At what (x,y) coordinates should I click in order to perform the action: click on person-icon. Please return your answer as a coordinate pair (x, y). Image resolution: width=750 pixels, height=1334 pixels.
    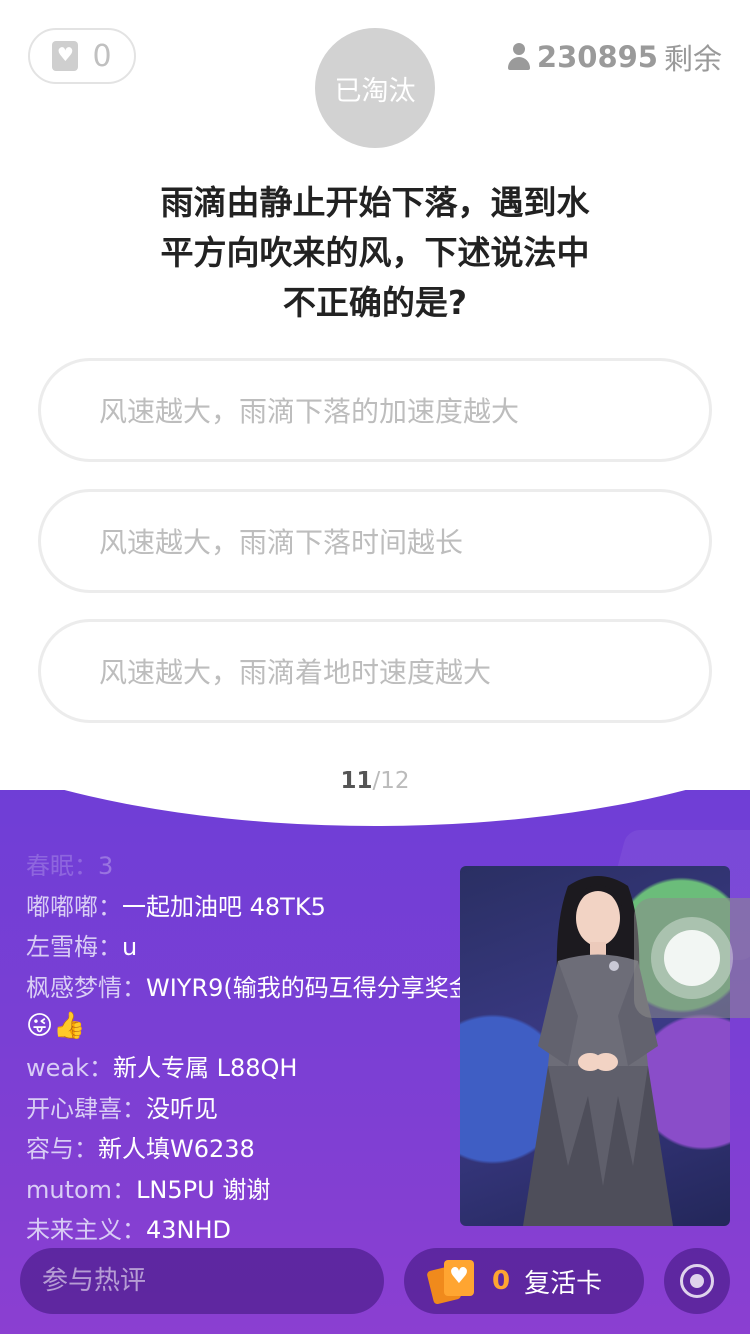
    Looking at the image, I should click on (519, 57).